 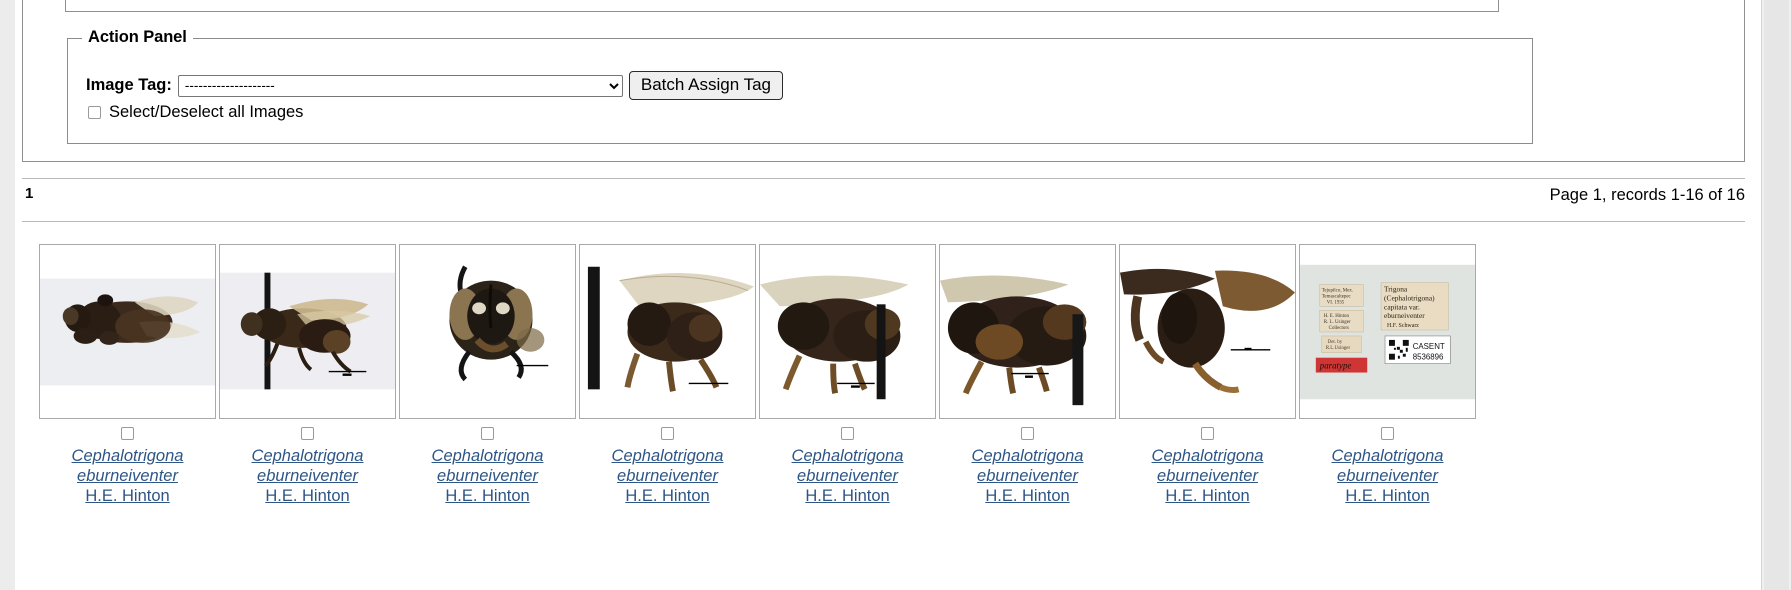 I want to click on specimen-image-lateral-wing, so click(x=667, y=331).